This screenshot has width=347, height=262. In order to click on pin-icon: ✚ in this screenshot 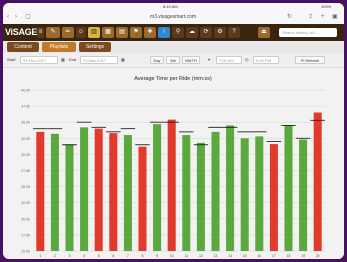, I will do `click(150, 32)`.